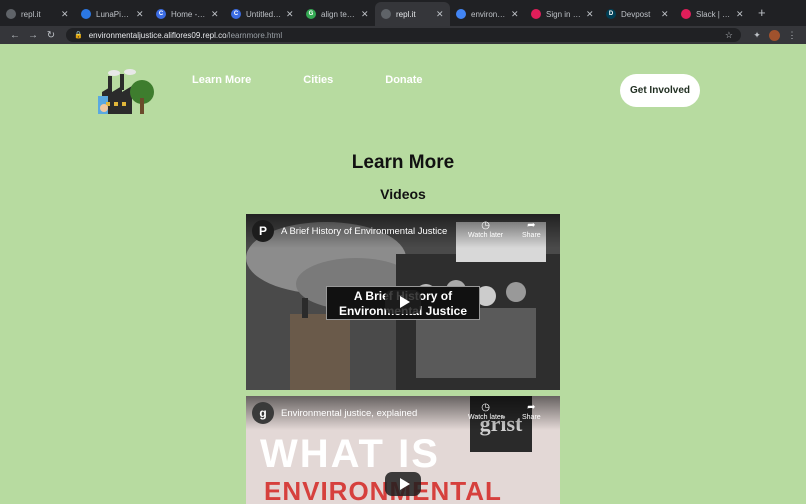  What do you see at coordinates (349, 413) in the screenshot?
I see `video-title-2: Environmental justice, explained` at bounding box center [349, 413].